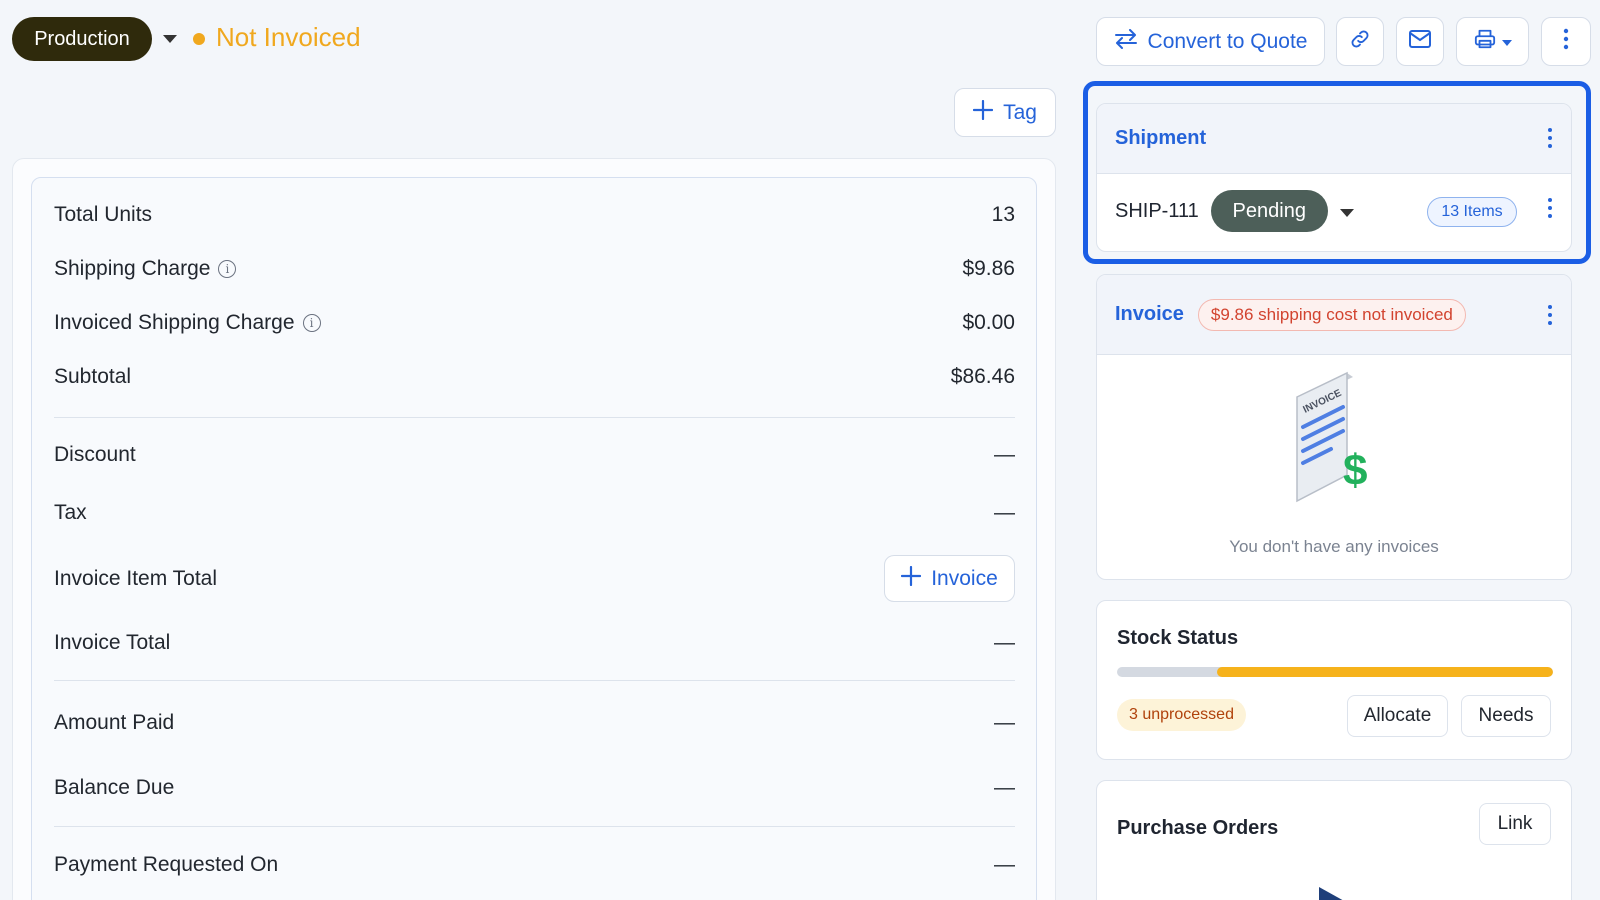 This screenshot has width=1600, height=900. What do you see at coordinates (964, 578) in the screenshot?
I see `invoice-button-label: Invoice` at bounding box center [964, 578].